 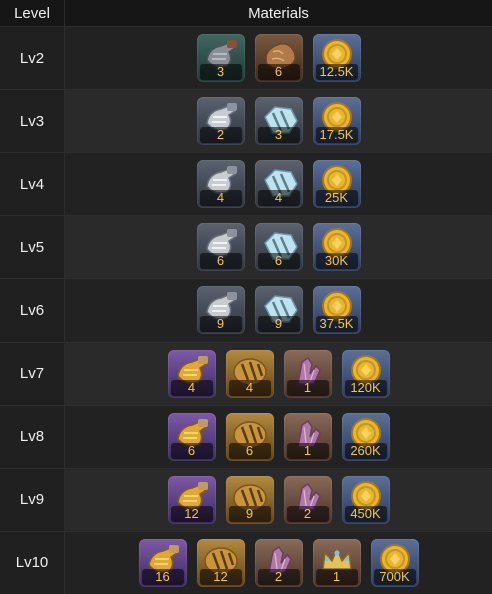 What do you see at coordinates (336, 135) in the screenshot?
I see `material-quantity: 17.5K` at bounding box center [336, 135].